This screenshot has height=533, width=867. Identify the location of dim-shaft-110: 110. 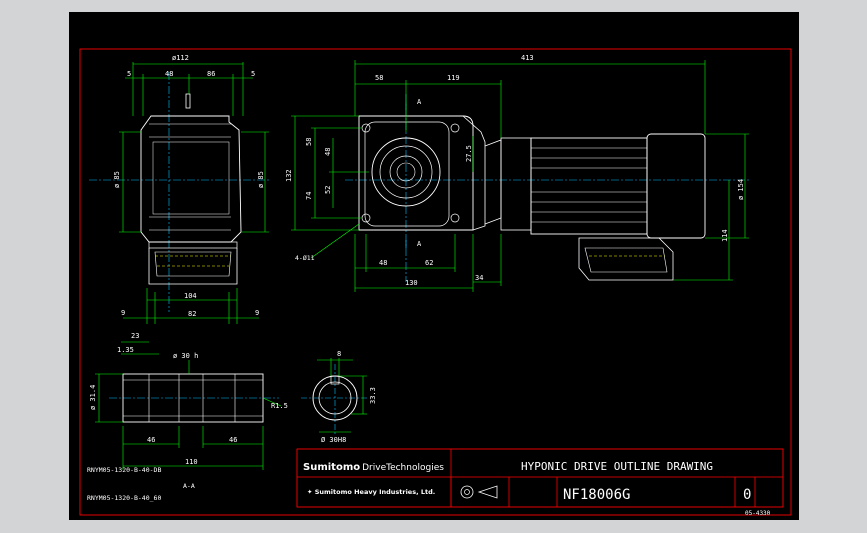
(191, 462).